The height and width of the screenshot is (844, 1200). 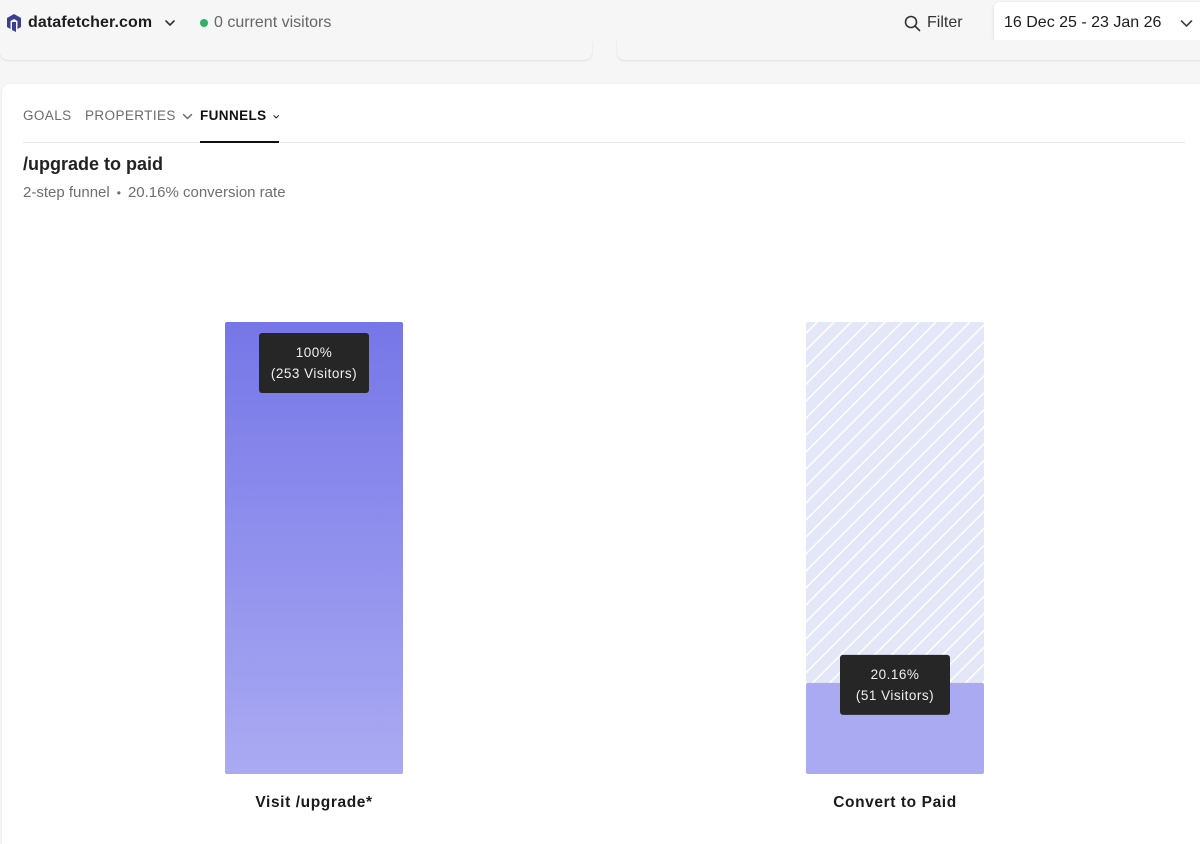 I want to click on site-selector: datafetcher.com, so click(x=91, y=23).